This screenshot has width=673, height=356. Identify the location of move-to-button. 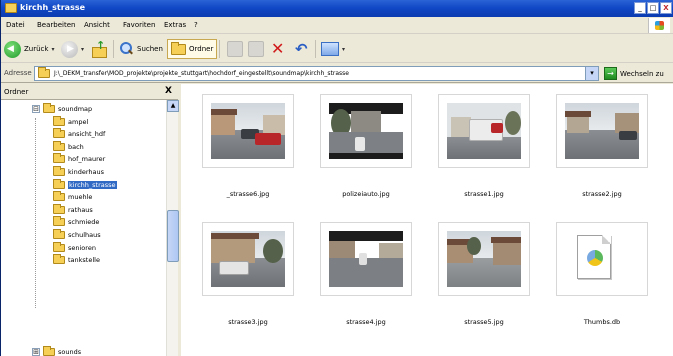
(235, 49).